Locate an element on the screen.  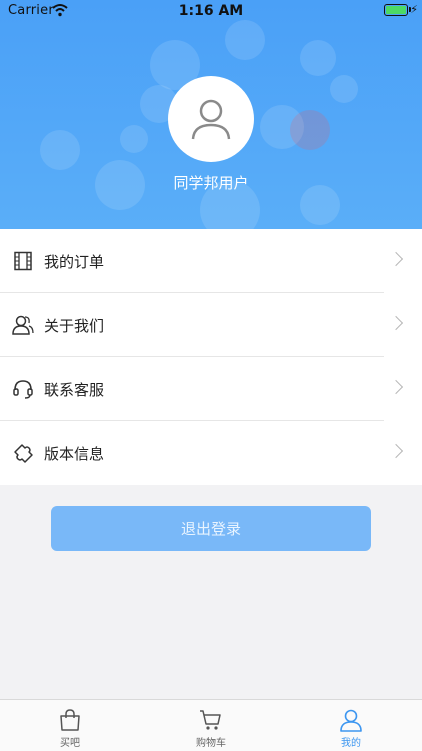
film-icon is located at coordinates (23, 261).